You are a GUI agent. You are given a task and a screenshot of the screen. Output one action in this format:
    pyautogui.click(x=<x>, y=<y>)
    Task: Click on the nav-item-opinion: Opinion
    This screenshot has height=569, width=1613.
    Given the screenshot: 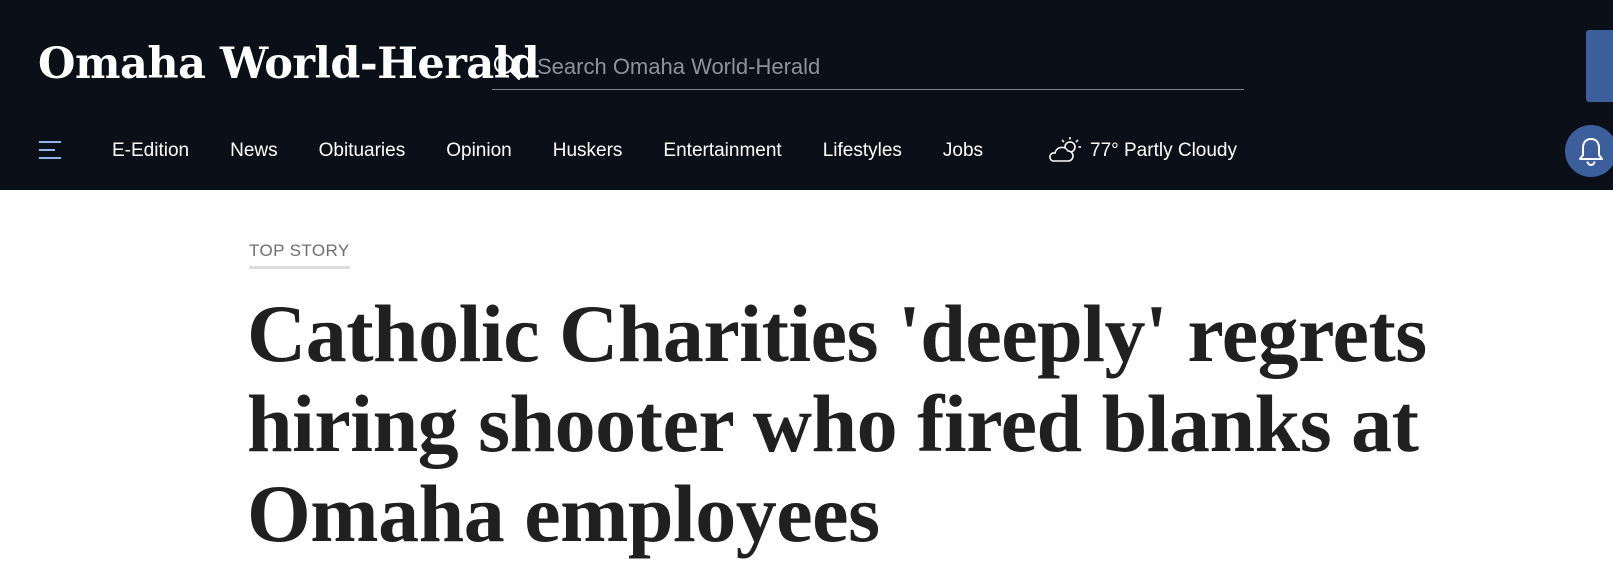 What is the action you would take?
    pyautogui.click(x=479, y=151)
    